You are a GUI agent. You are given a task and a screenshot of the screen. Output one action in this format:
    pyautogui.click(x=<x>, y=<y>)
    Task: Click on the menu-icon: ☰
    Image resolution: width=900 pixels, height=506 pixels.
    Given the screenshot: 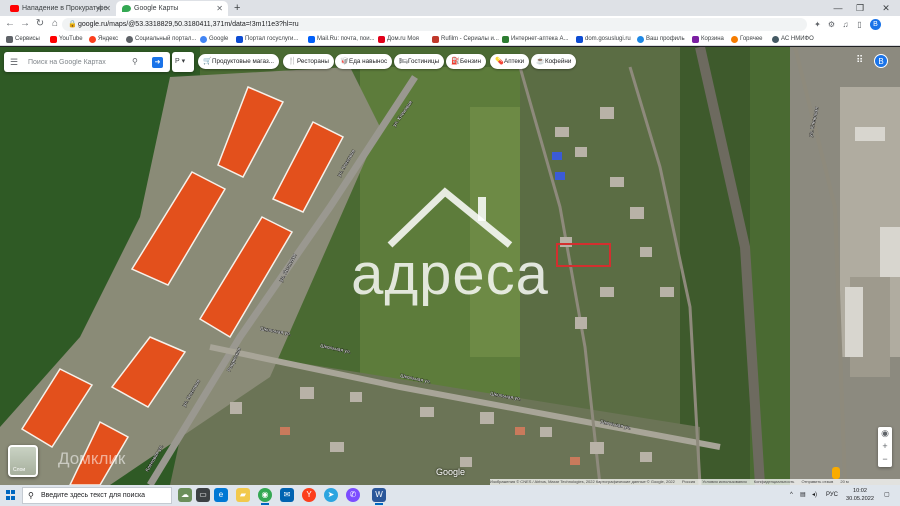 What is the action you would take?
    pyautogui.click(x=14, y=62)
    